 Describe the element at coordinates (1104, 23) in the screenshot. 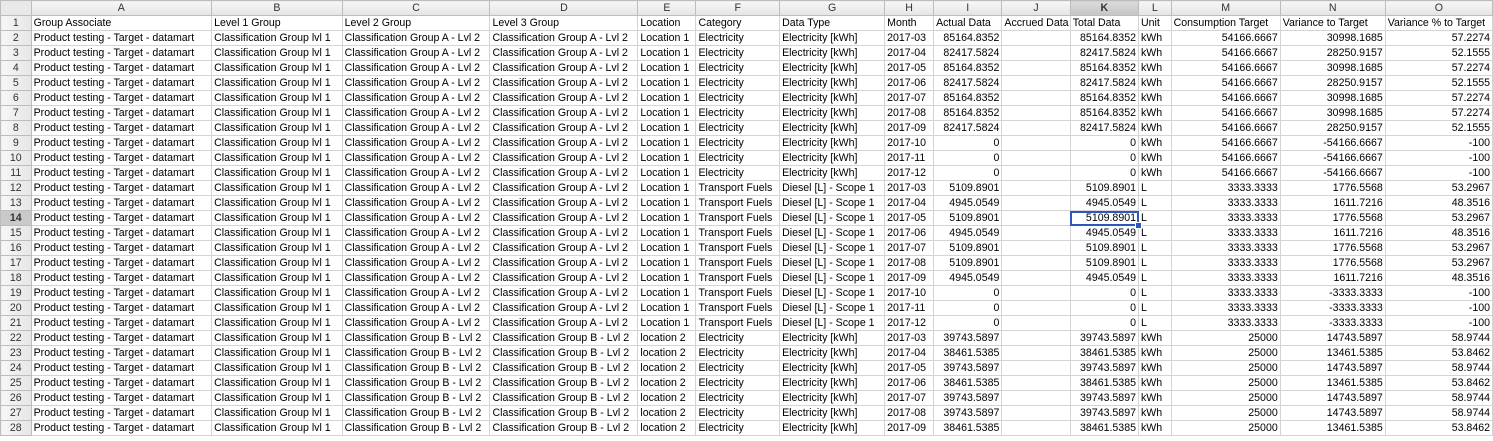

I see `header-cell: Total Data` at that location.